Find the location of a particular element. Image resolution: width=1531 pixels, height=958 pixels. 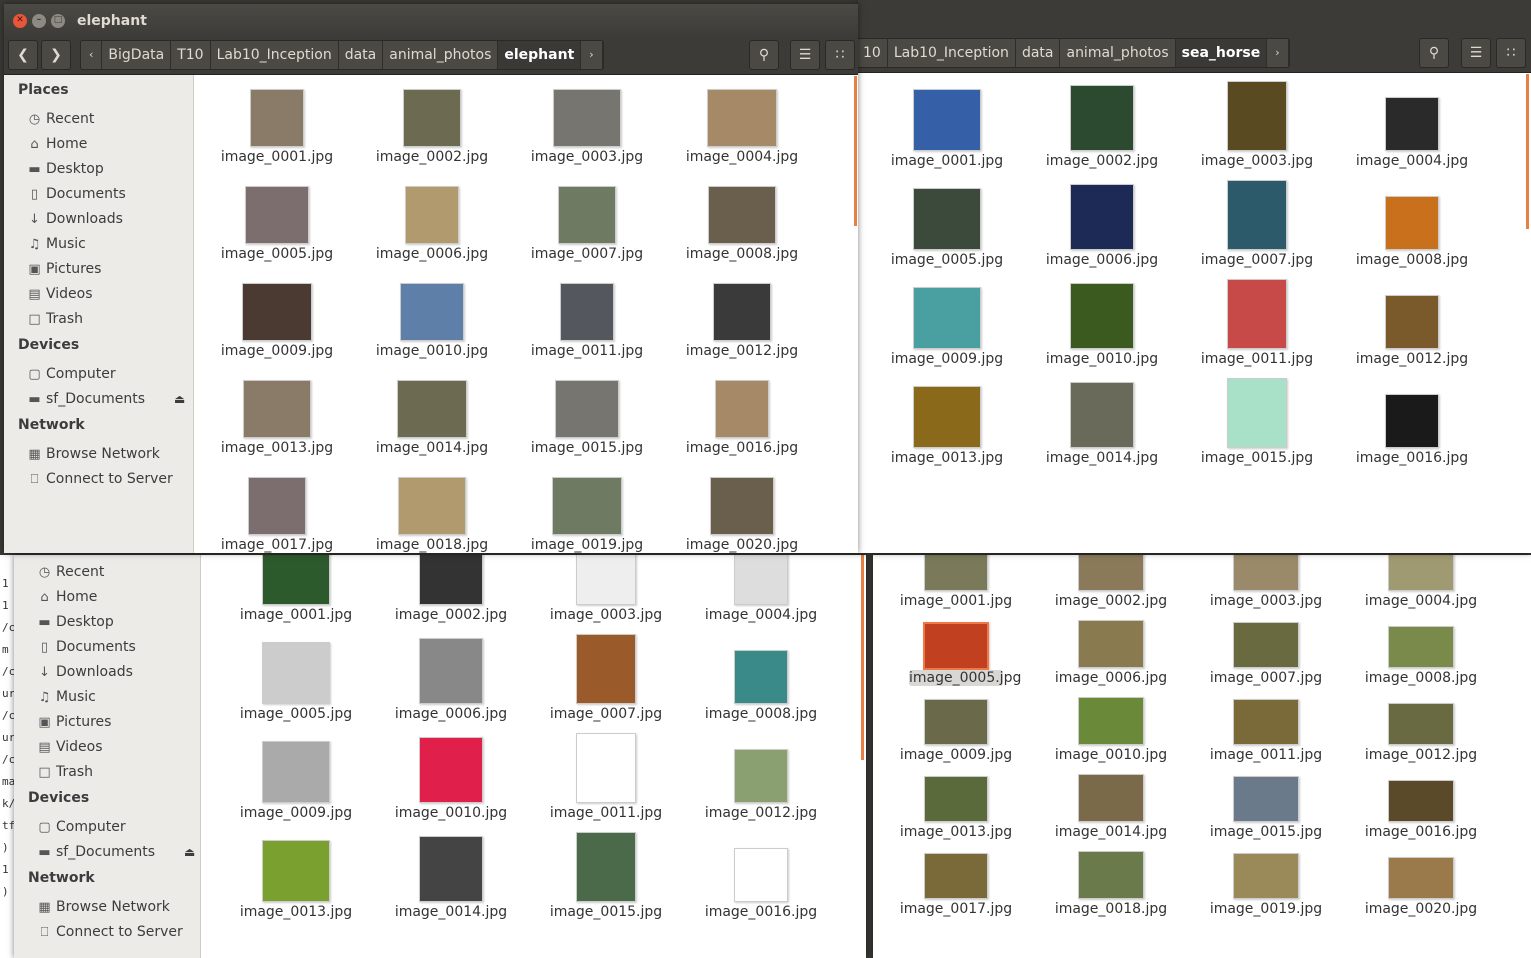

close-button: ✕ is located at coordinates (20, 21).